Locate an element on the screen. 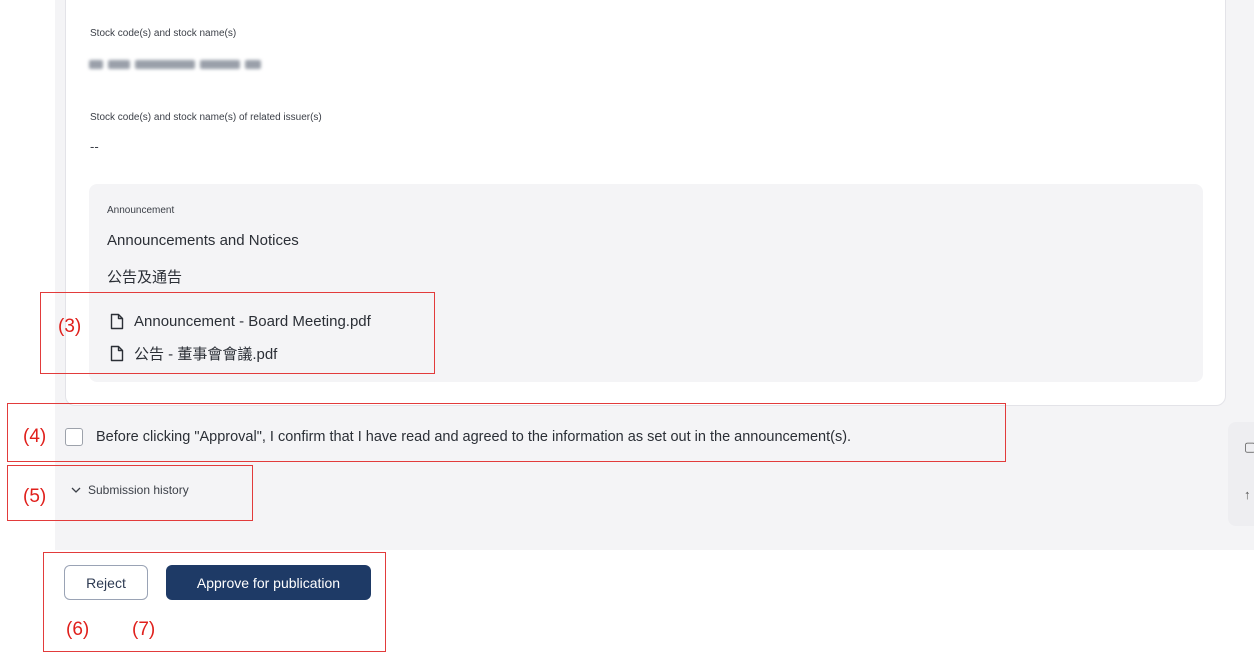  back-to-top-icon: ↑ is located at coordinates (1247, 494).